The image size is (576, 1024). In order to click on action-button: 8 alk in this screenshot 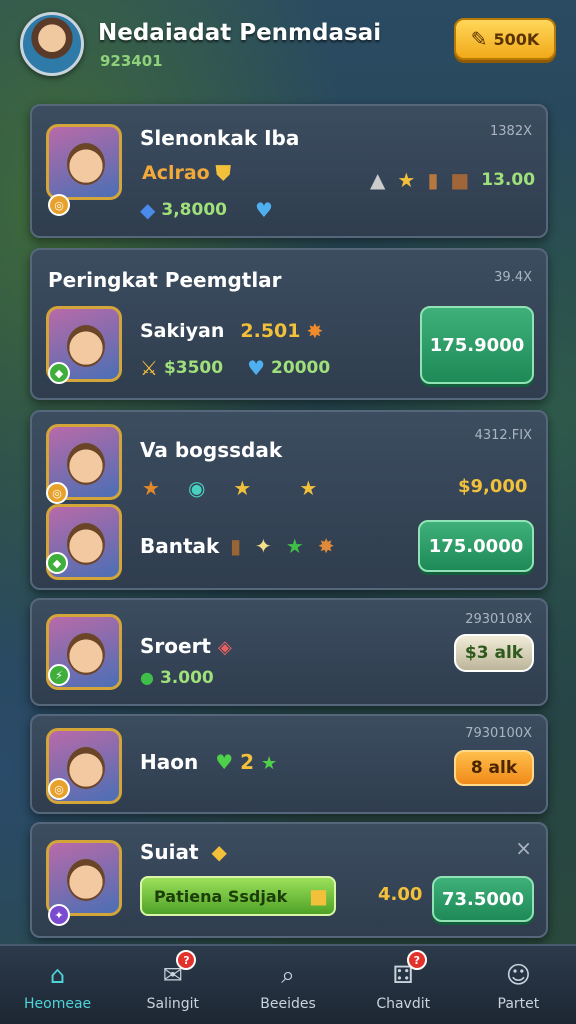, I will do `click(494, 768)`.